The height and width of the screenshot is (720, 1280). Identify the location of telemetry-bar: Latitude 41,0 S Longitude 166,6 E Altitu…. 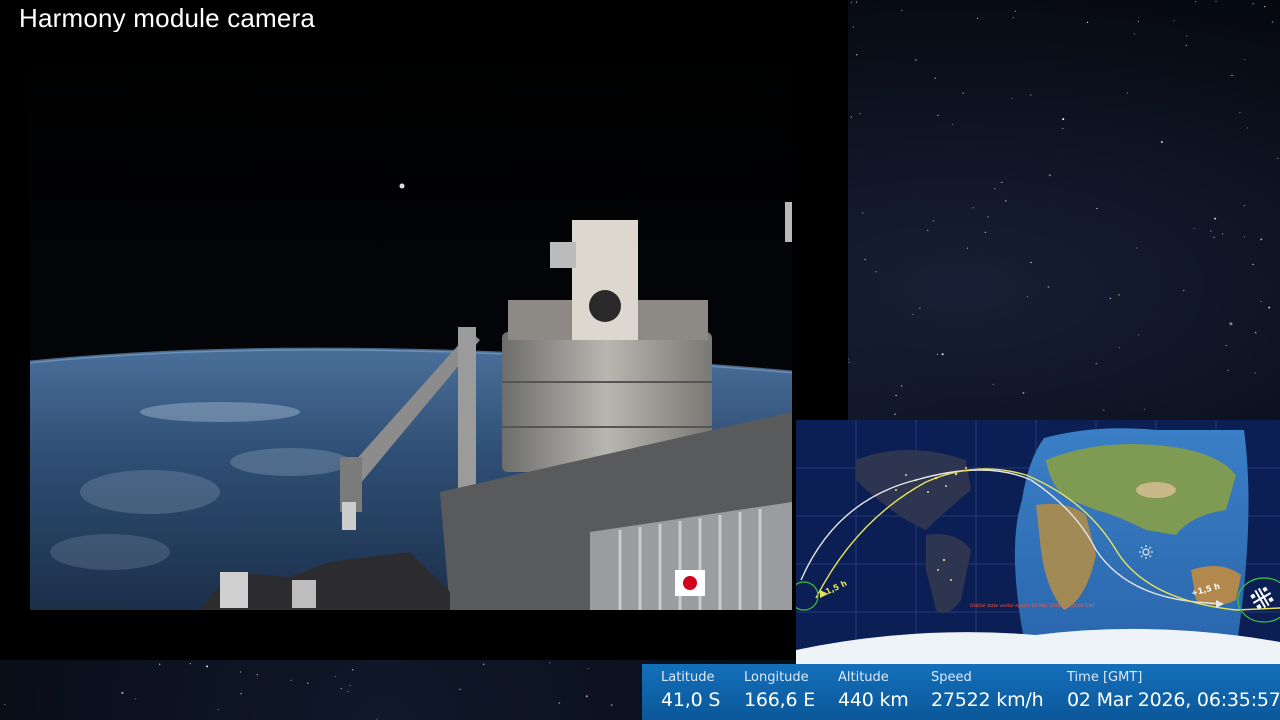
(961, 692).